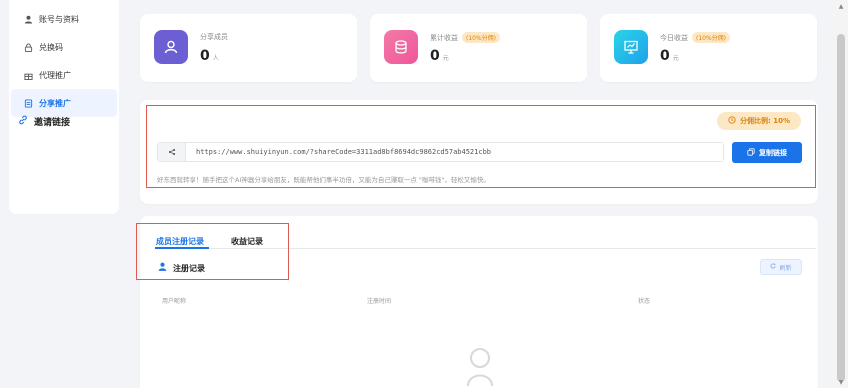 This screenshot has height=388, width=848. I want to click on copy-icon, so click(751, 152).